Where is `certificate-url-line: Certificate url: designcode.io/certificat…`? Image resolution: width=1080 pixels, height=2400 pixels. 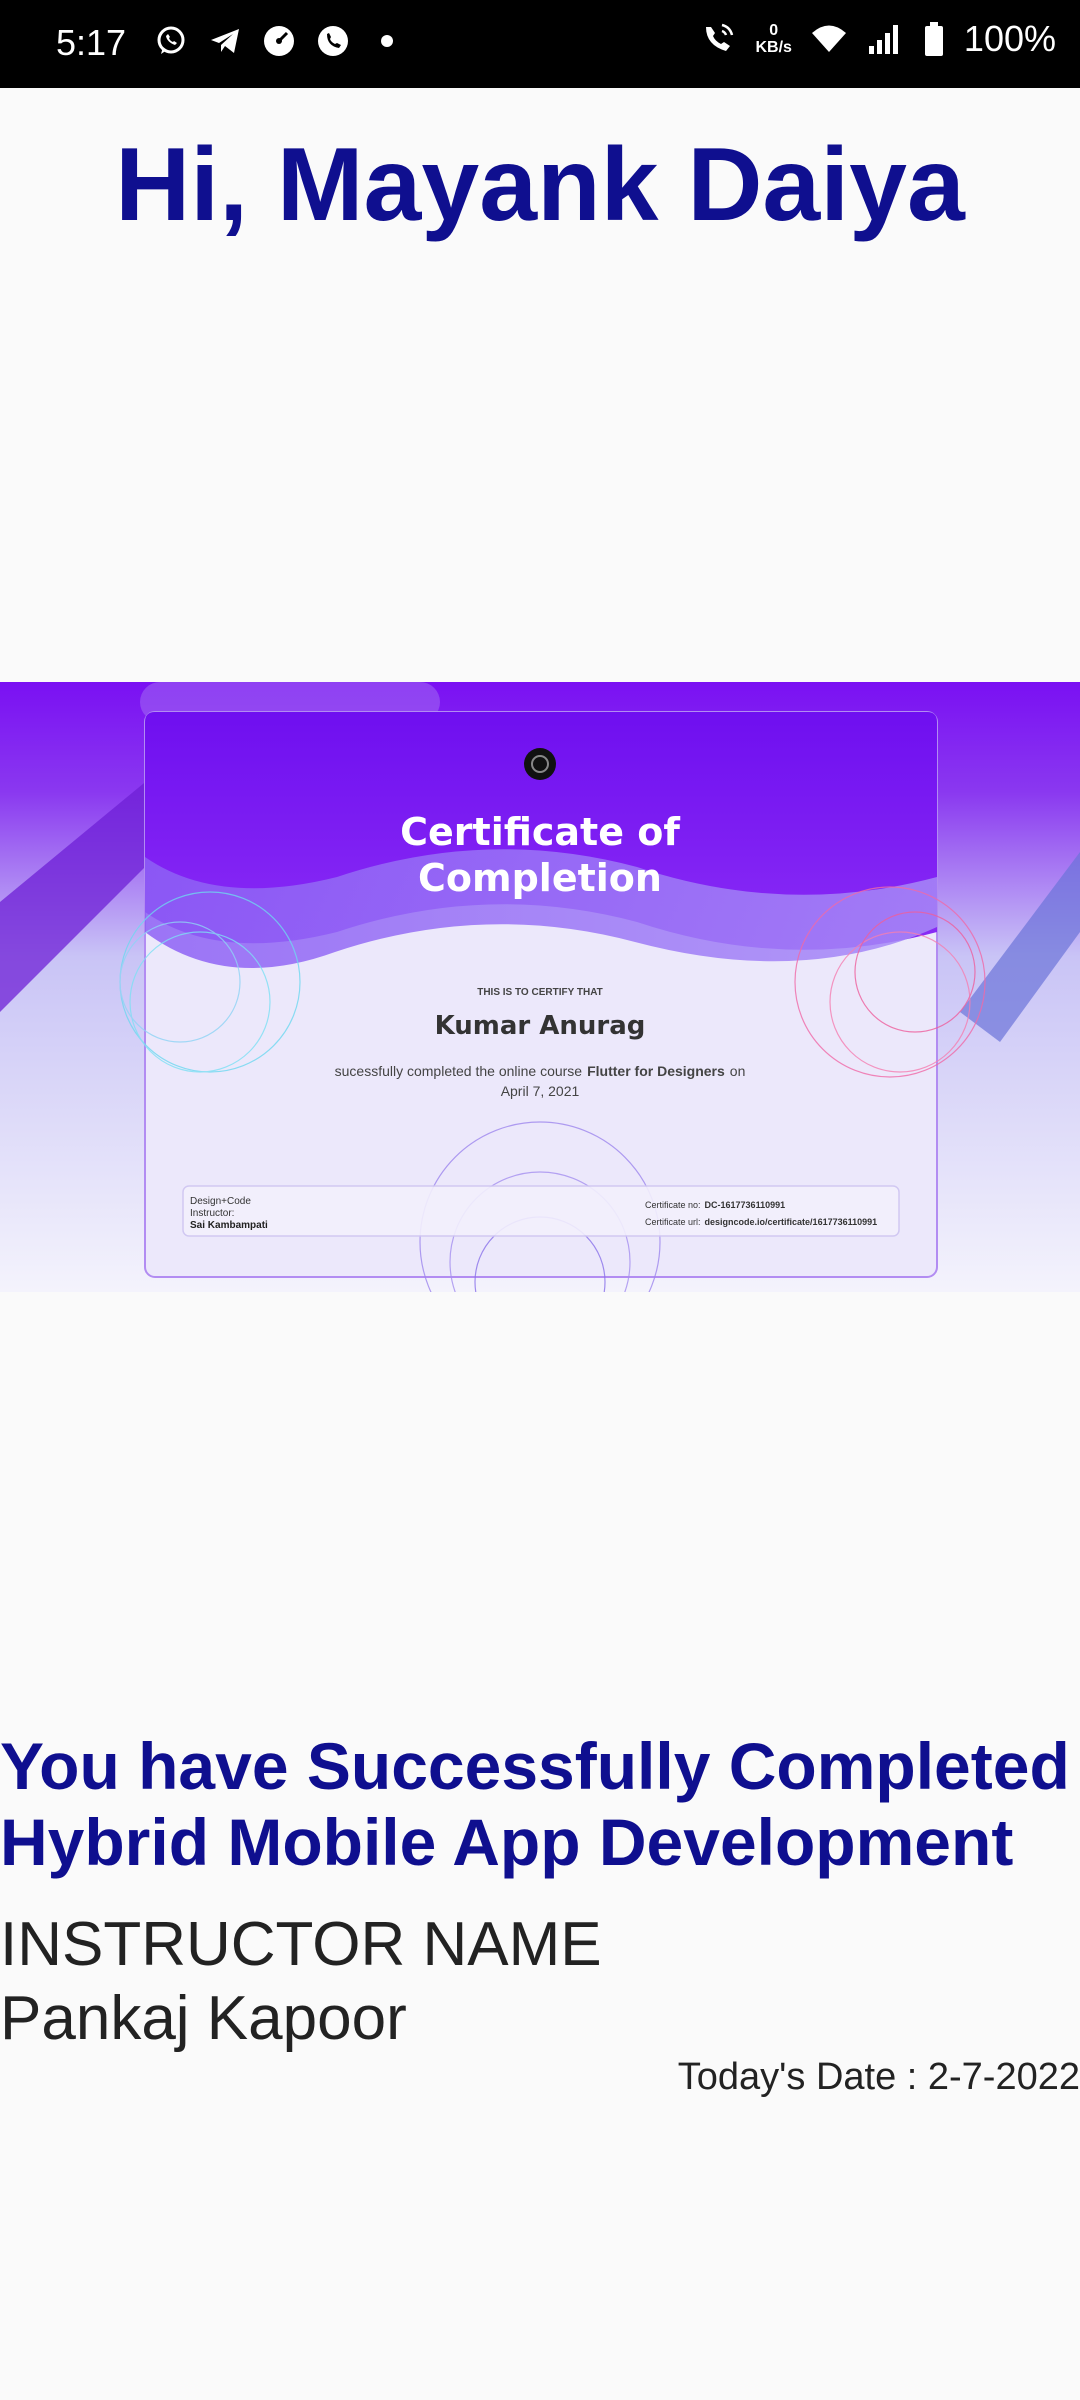 certificate-url-line: Certificate url: designcode.io/certificat… is located at coordinates (761, 1222).